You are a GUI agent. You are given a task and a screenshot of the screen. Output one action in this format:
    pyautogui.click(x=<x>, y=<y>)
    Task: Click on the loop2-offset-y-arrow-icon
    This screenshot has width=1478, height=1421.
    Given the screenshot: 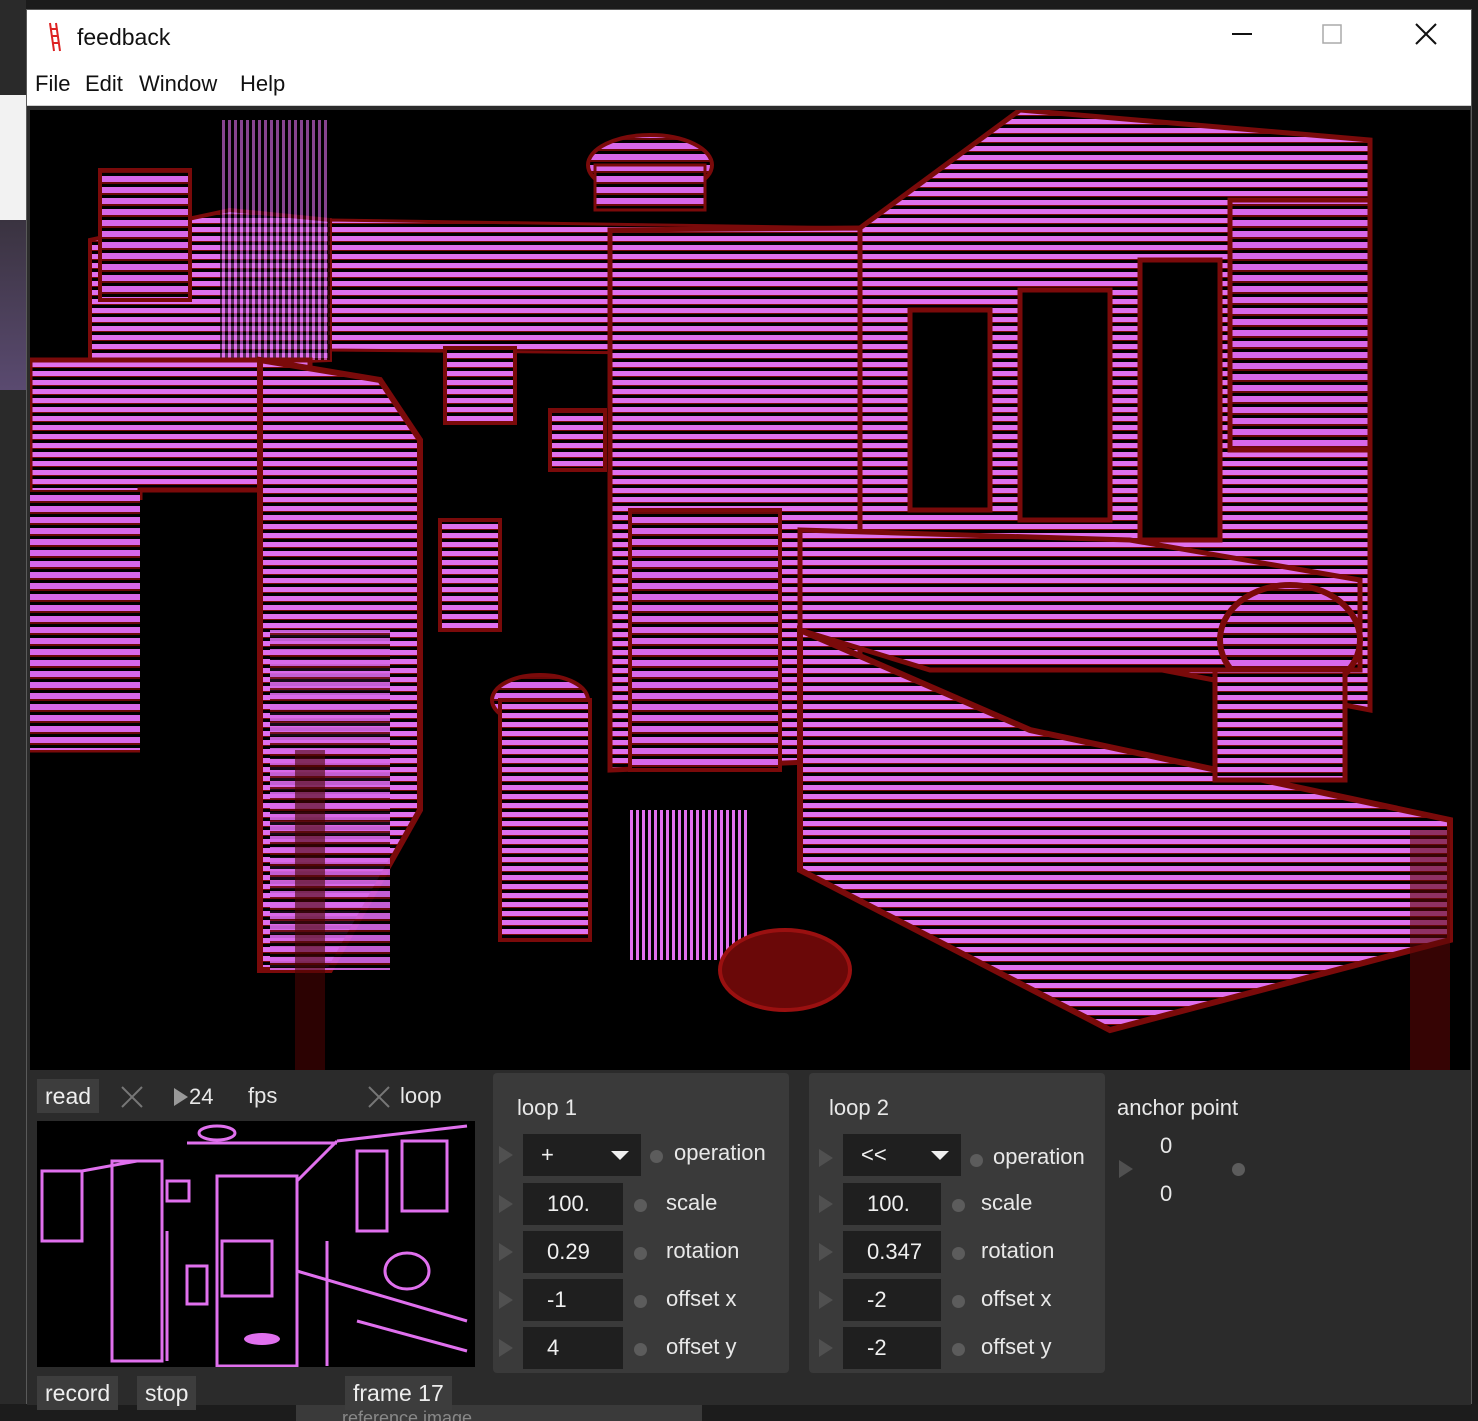 What is the action you would take?
    pyautogui.click(x=826, y=1348)
    